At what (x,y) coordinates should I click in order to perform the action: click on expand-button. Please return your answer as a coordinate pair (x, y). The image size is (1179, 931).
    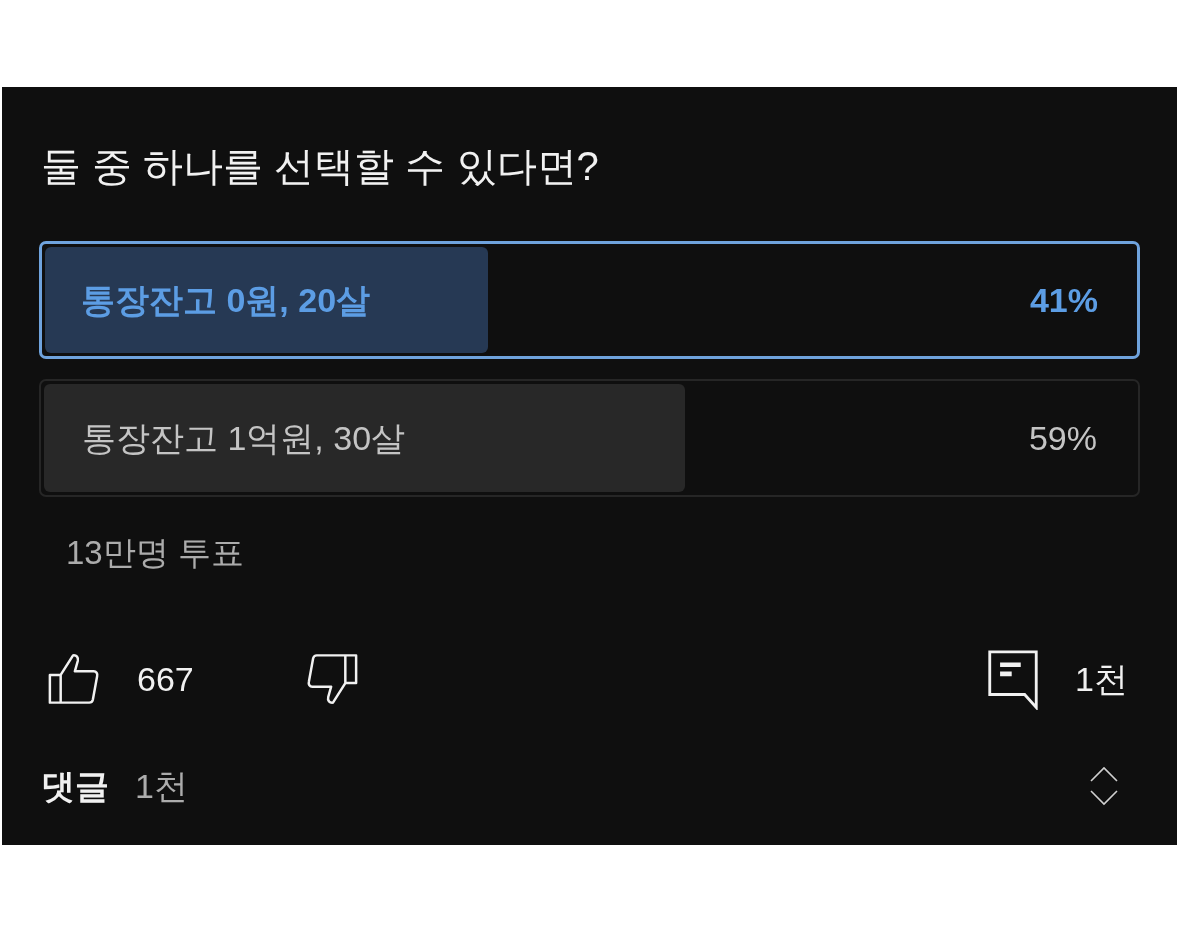
    Looking at the image, I should click on (1104, 786).